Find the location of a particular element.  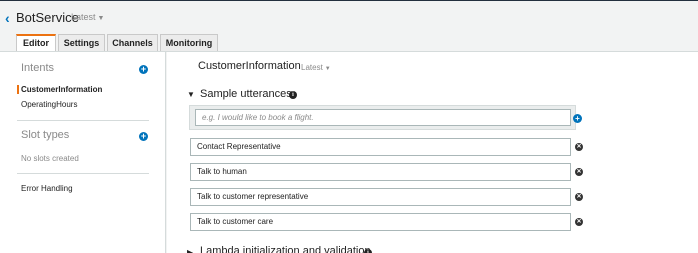

add-utterance-icon: + is located at coordinates (577, 118).